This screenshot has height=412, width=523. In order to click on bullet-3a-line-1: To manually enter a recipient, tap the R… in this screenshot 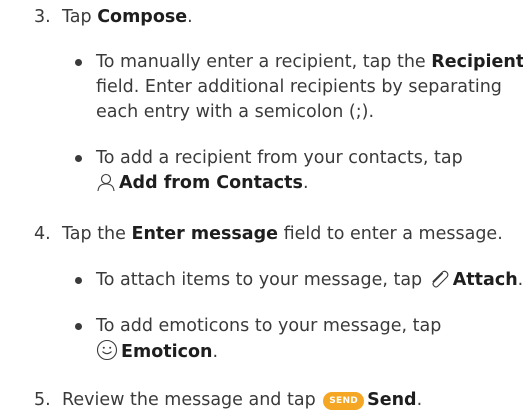, I will do `click(309, 62)`.